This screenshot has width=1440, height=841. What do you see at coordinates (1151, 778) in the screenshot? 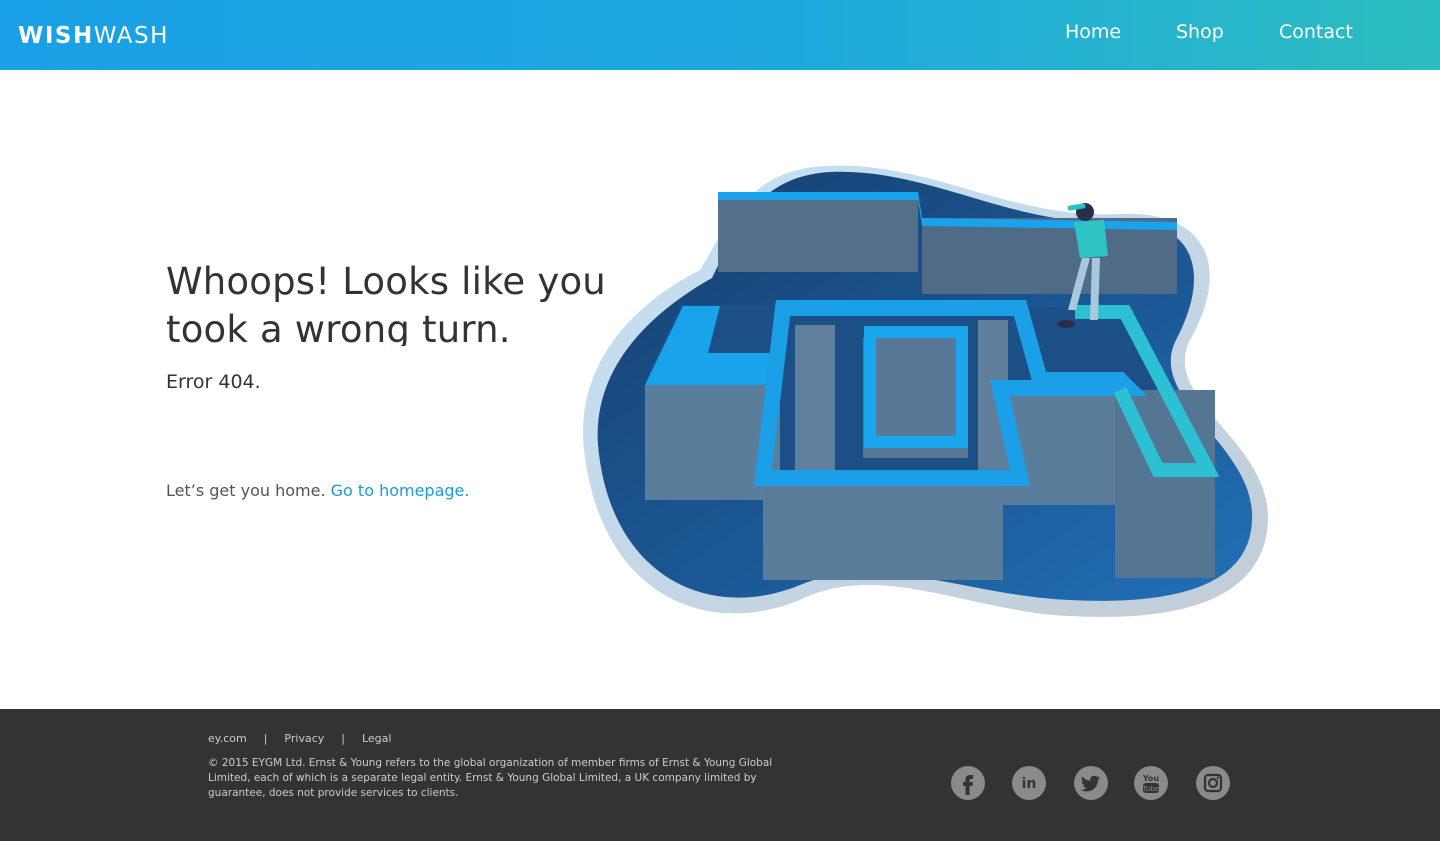
I see `youtube-icon-text-top: You` at bounding box center [1151, 778].